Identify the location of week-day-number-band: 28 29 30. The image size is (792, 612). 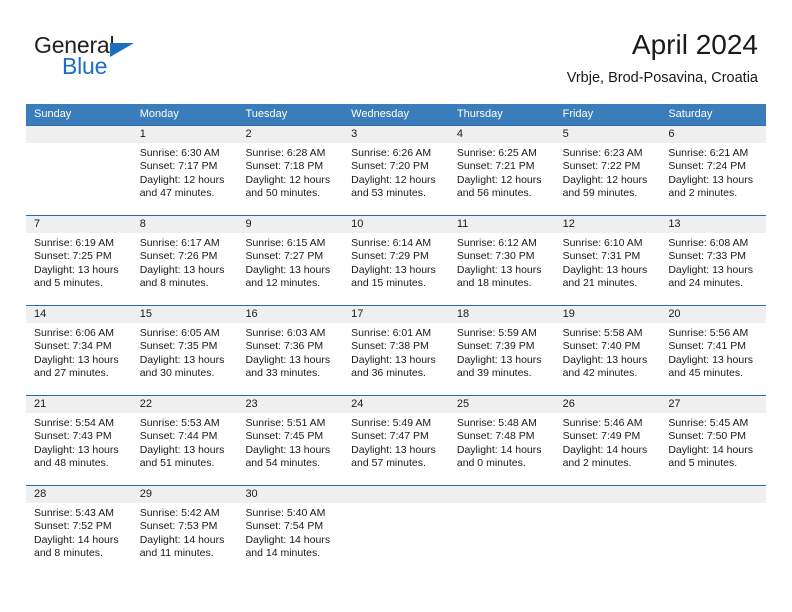
(396, 494).